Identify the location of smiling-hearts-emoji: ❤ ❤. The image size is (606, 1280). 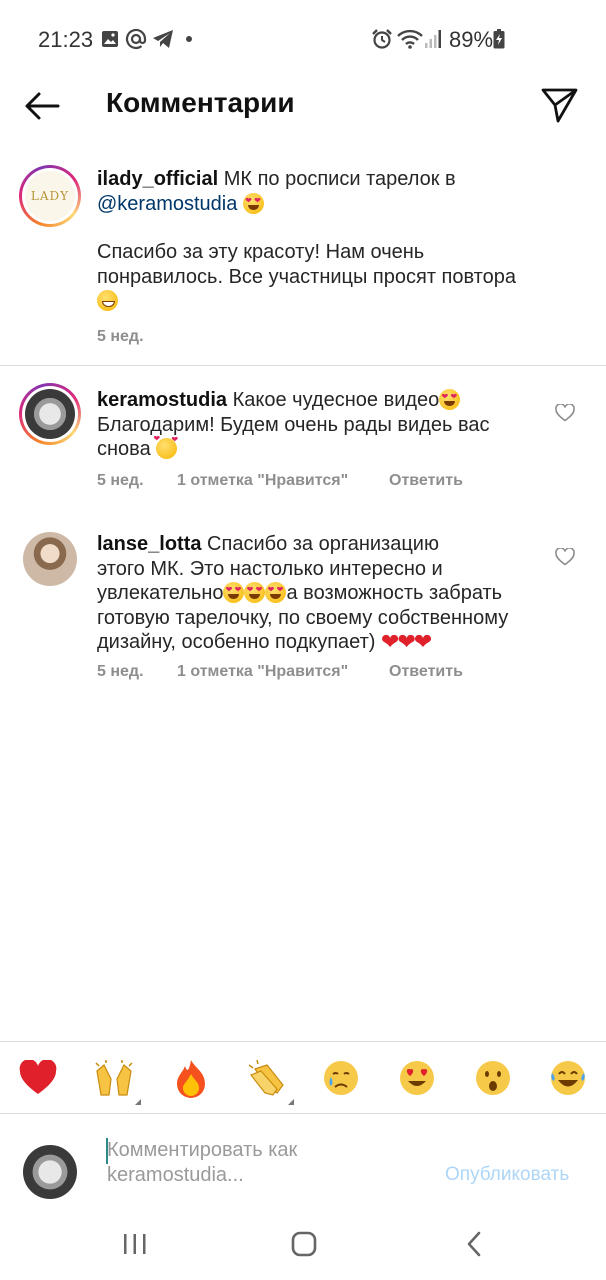
(165, 447).